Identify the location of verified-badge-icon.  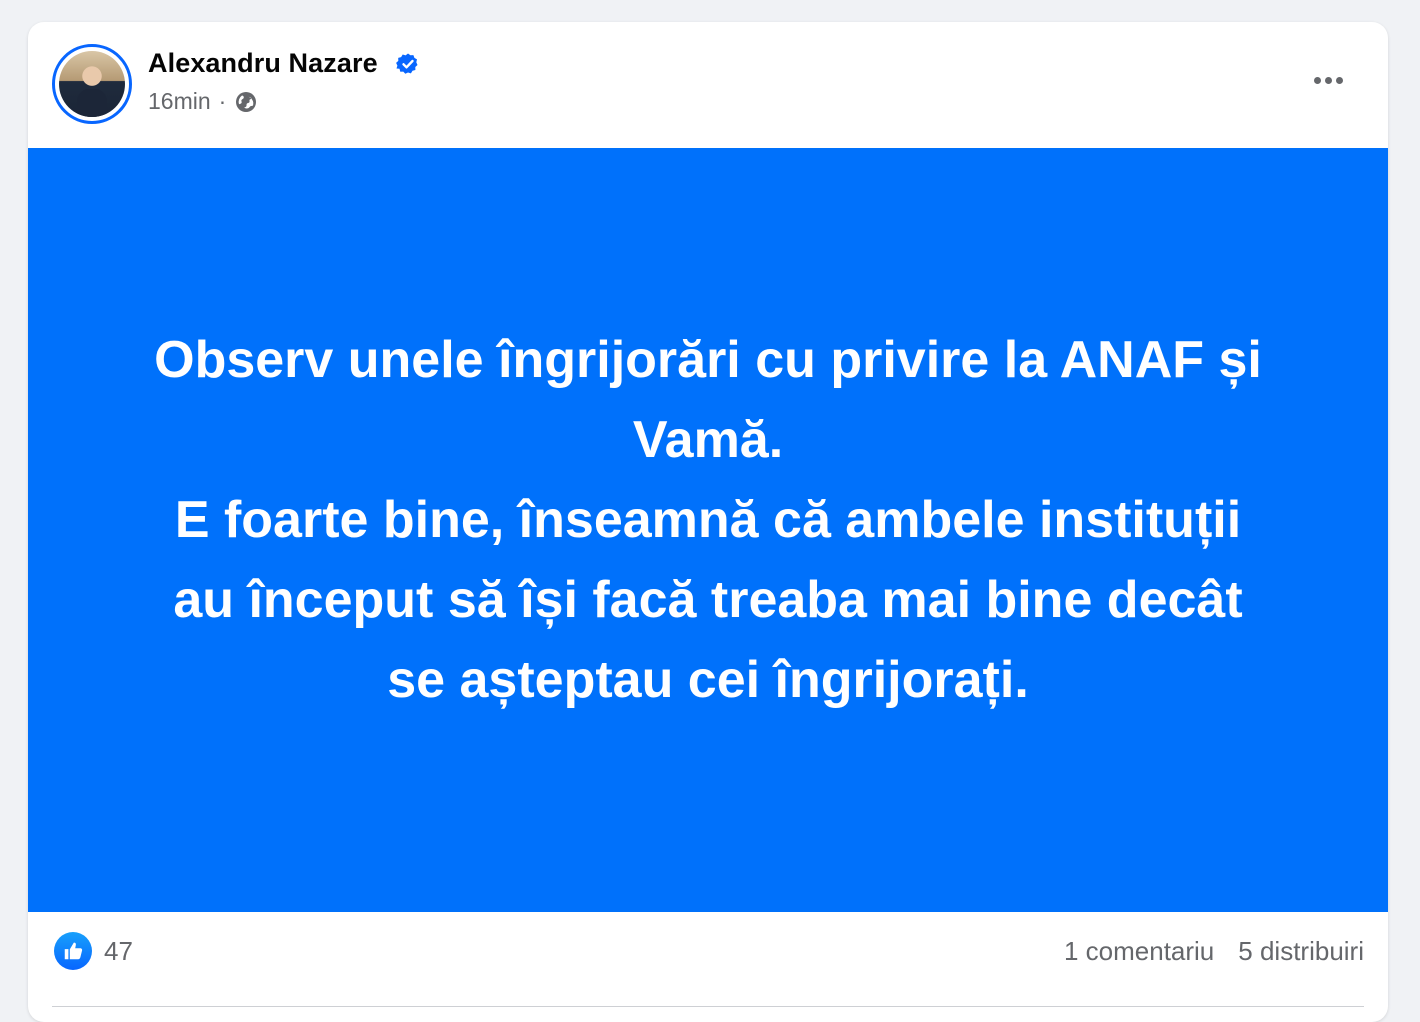
(407, 63).